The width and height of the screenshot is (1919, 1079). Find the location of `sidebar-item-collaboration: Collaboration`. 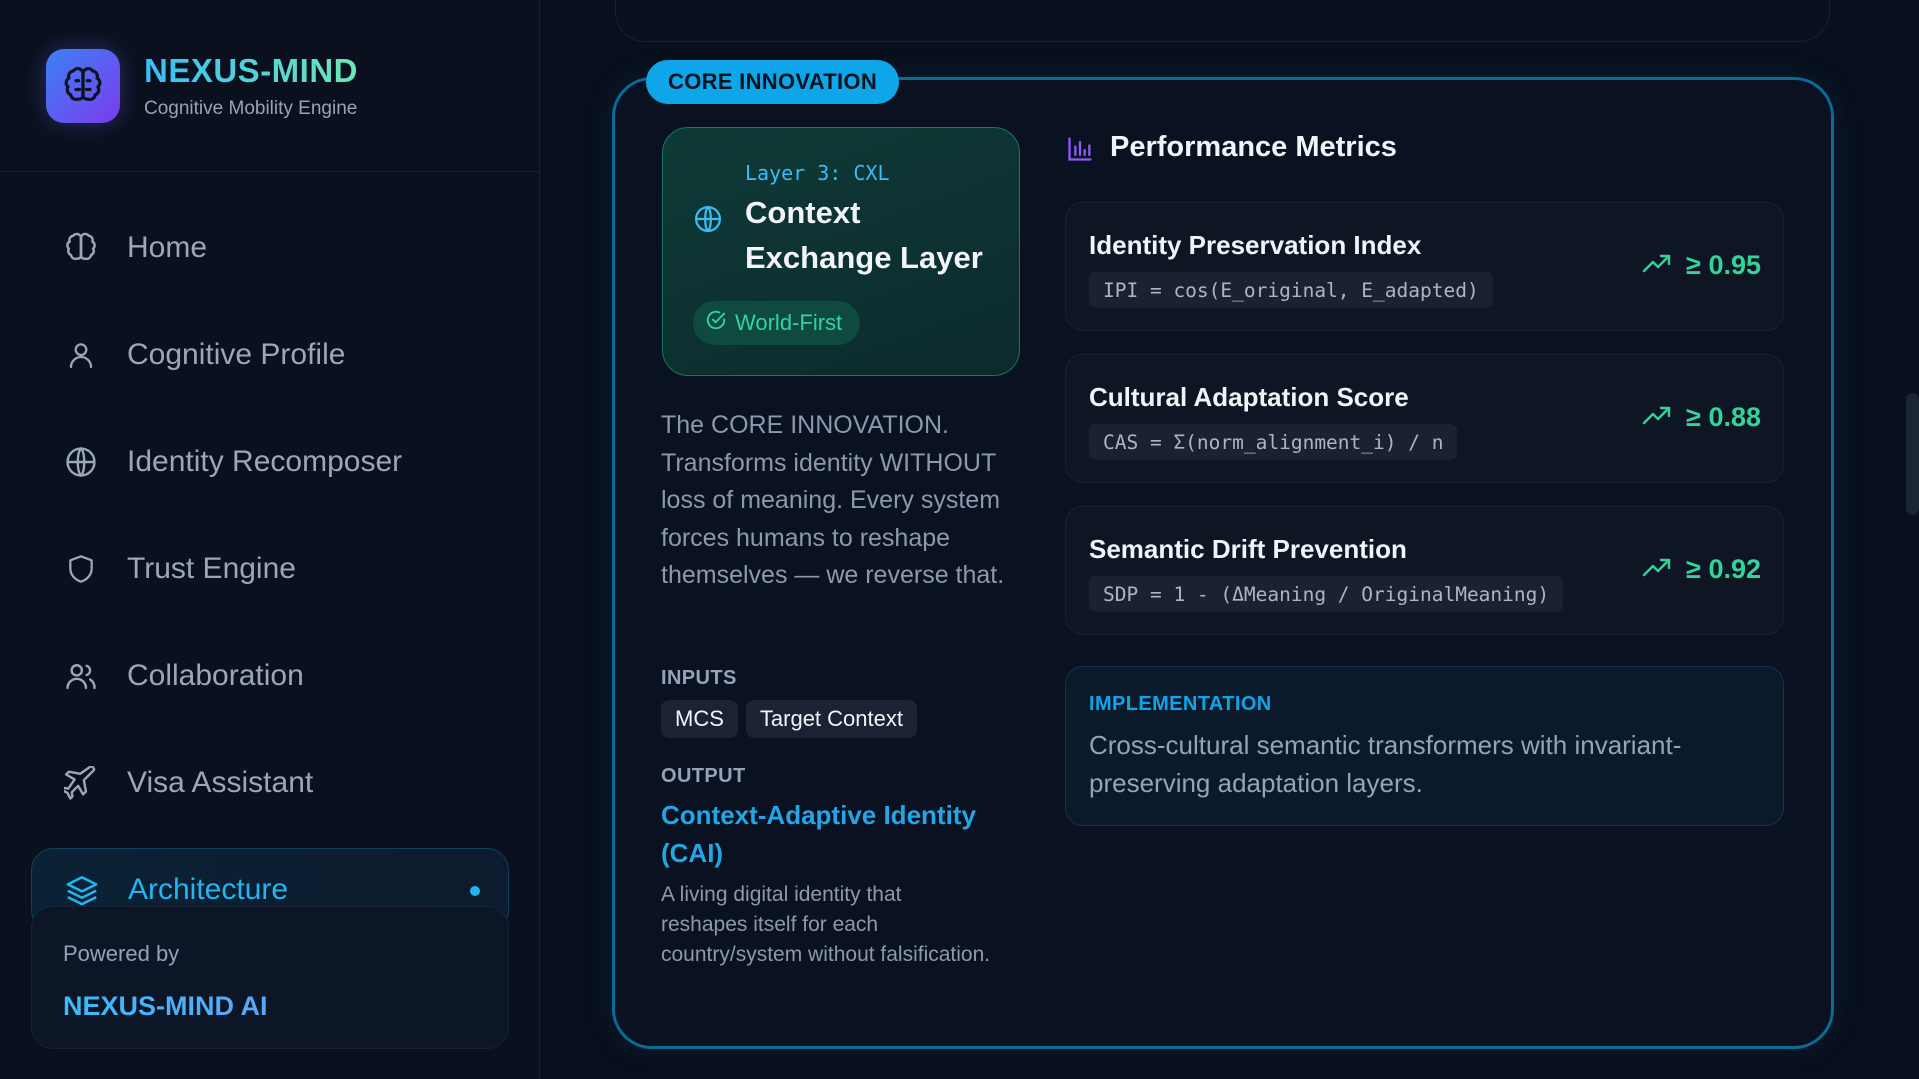

sidebar-item-collaboration: Collaboration is located at coordinates (270, 676).